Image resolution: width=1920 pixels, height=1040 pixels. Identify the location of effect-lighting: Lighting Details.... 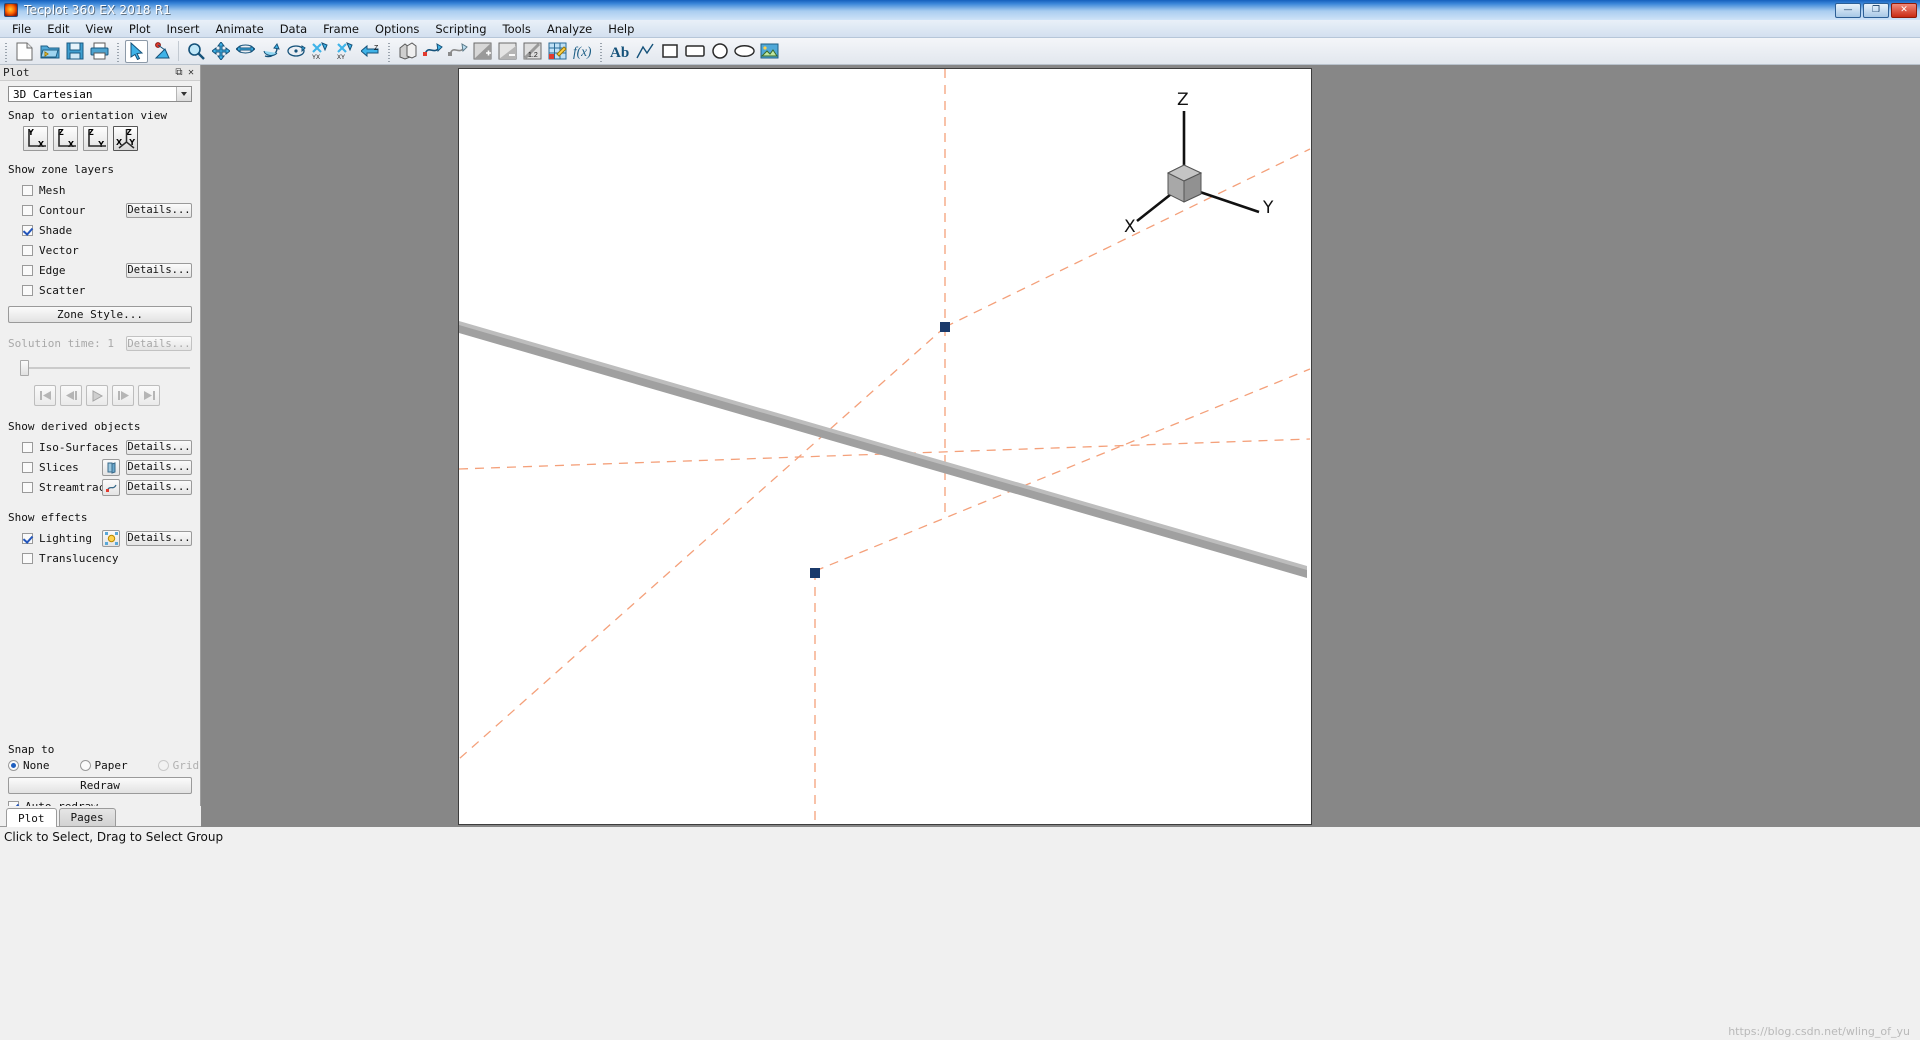
(100, 538).